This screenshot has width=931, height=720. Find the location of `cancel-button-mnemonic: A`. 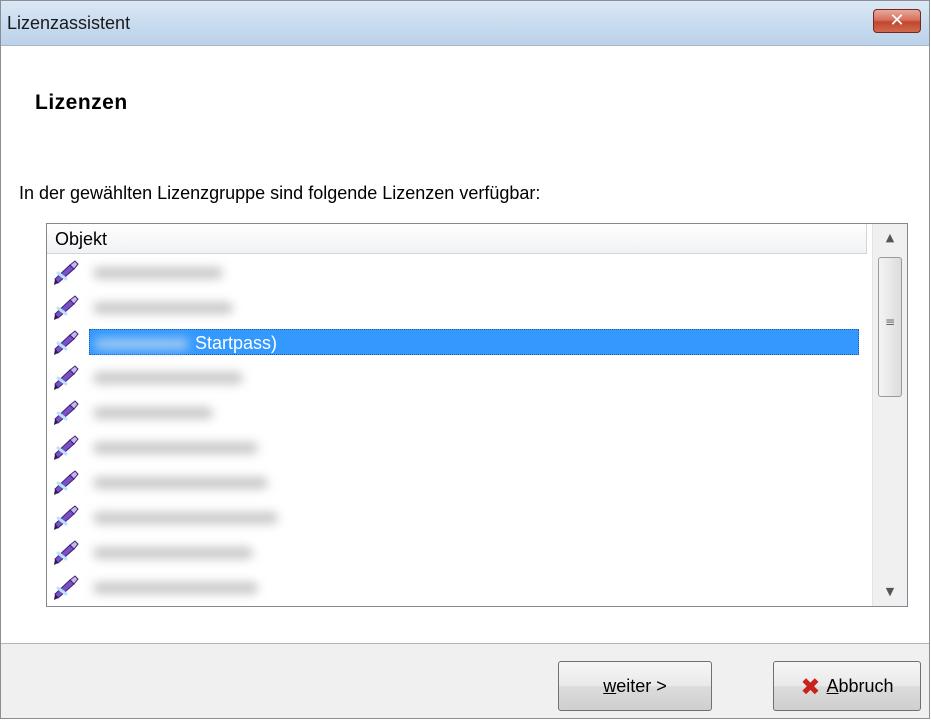

cancel-button-mnemonic: A is located at coordinates (832, 686).